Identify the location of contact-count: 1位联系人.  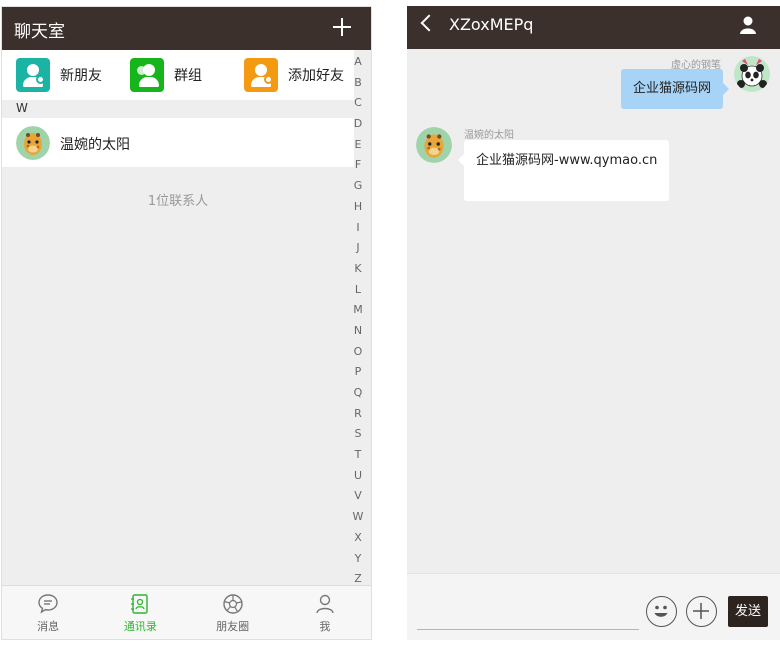
(178, 201).